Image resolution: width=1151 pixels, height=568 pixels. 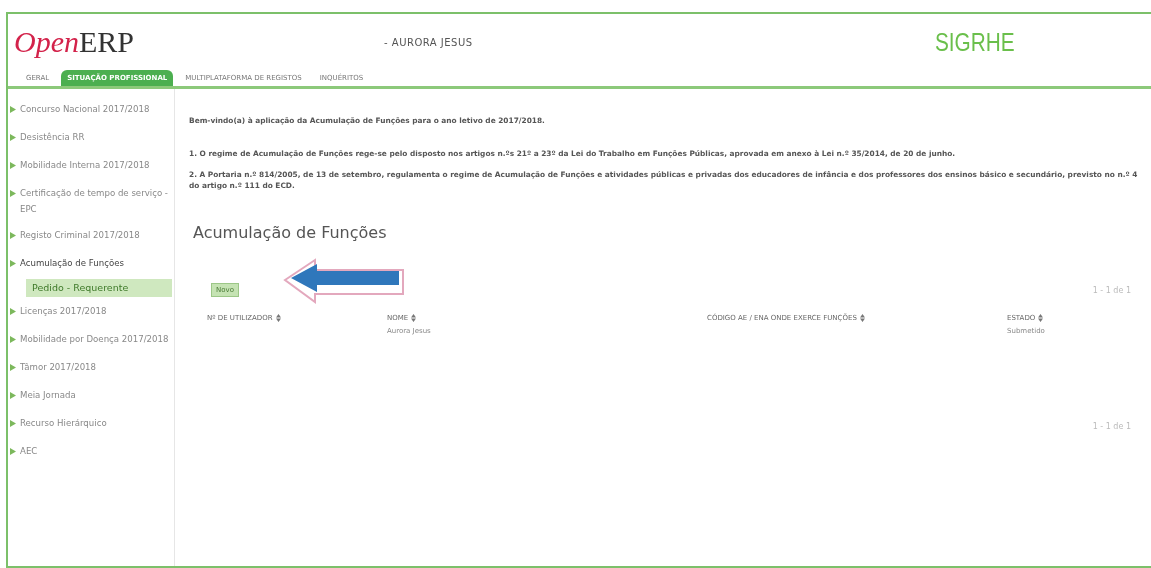 What do you see at coordinates (91, 313) in the screenshot?
I see `sidebar-item: Licenças 2017/2018` at bounding box center [91, 313].